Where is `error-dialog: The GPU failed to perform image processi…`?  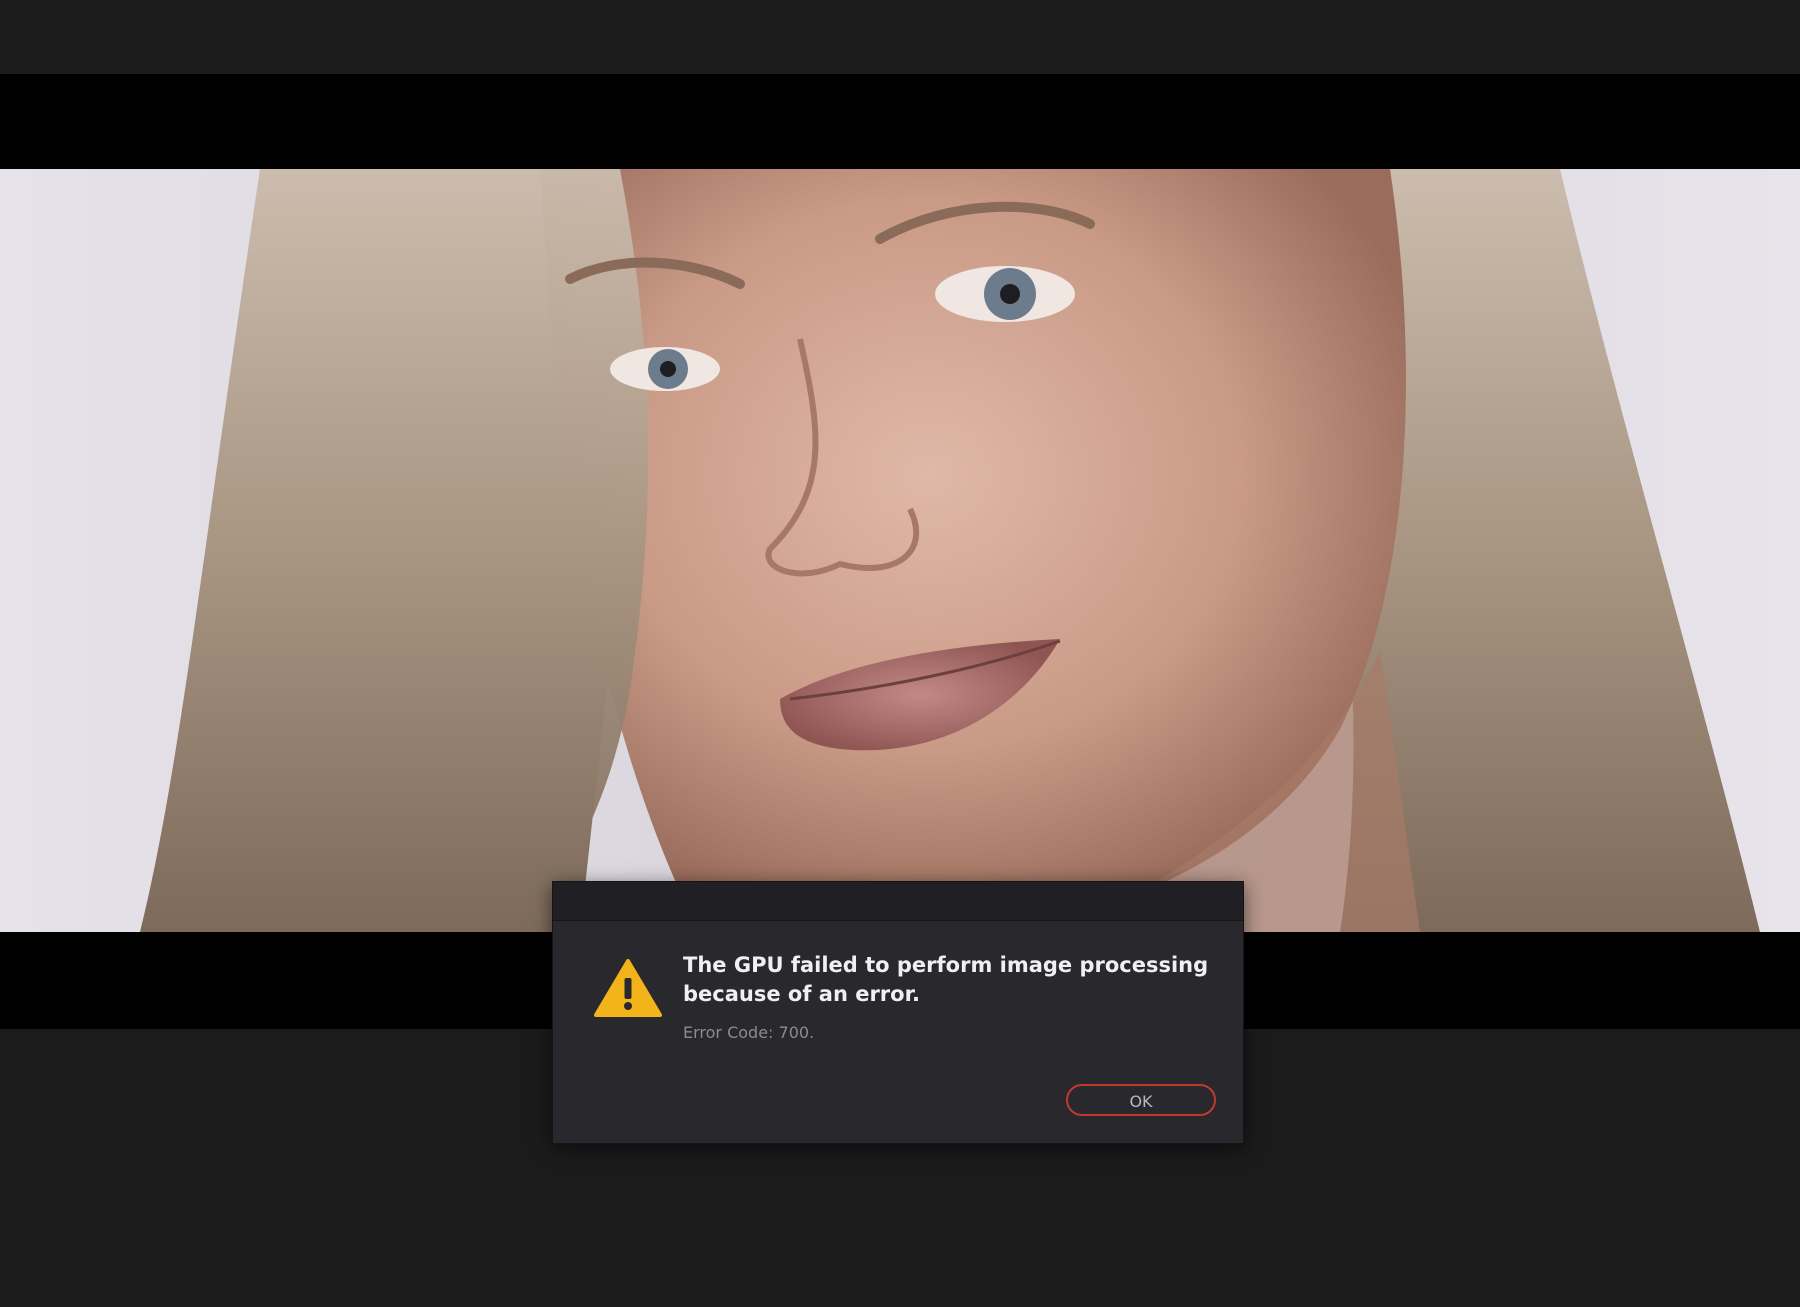 error-dialog: The GPU failed to perform image processi… is located at coordinates (898, 1012).